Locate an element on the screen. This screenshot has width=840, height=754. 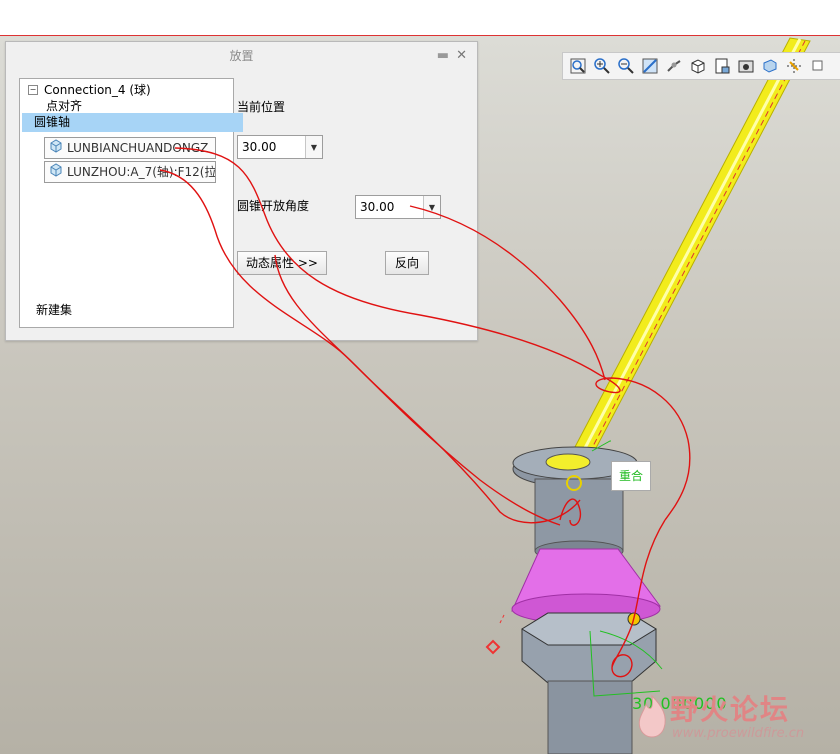
flame-logo-icon is located at coordinates (652, 716).